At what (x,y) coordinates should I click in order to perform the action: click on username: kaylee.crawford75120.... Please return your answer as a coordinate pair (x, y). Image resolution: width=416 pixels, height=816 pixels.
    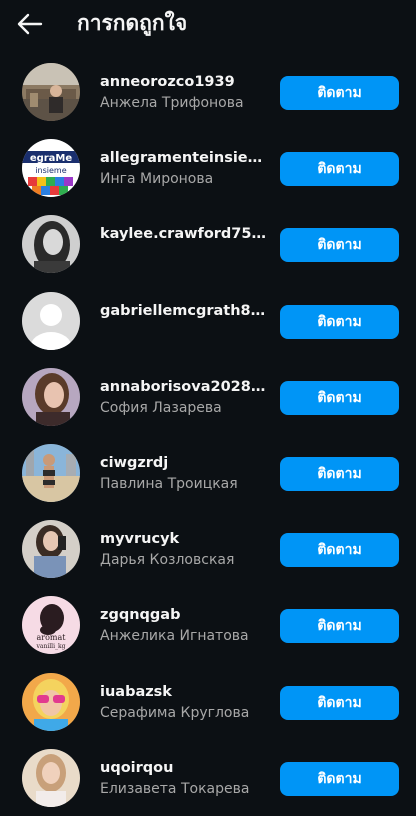
    Looking at the image, I should click on (184, 234).